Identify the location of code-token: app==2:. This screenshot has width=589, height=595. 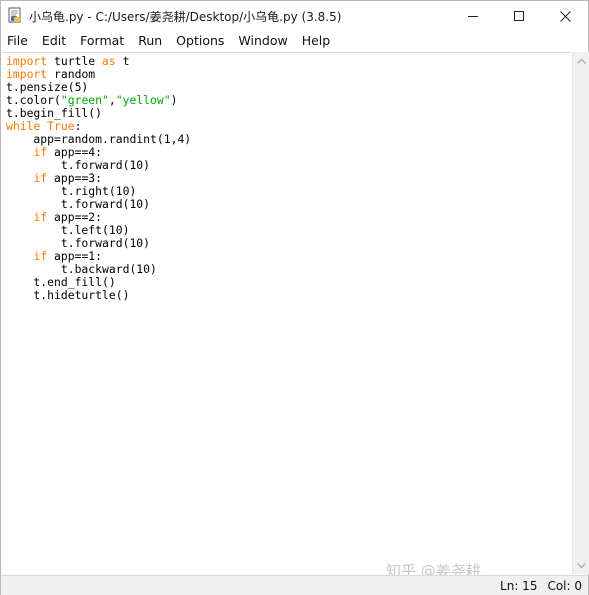
(75, 217).